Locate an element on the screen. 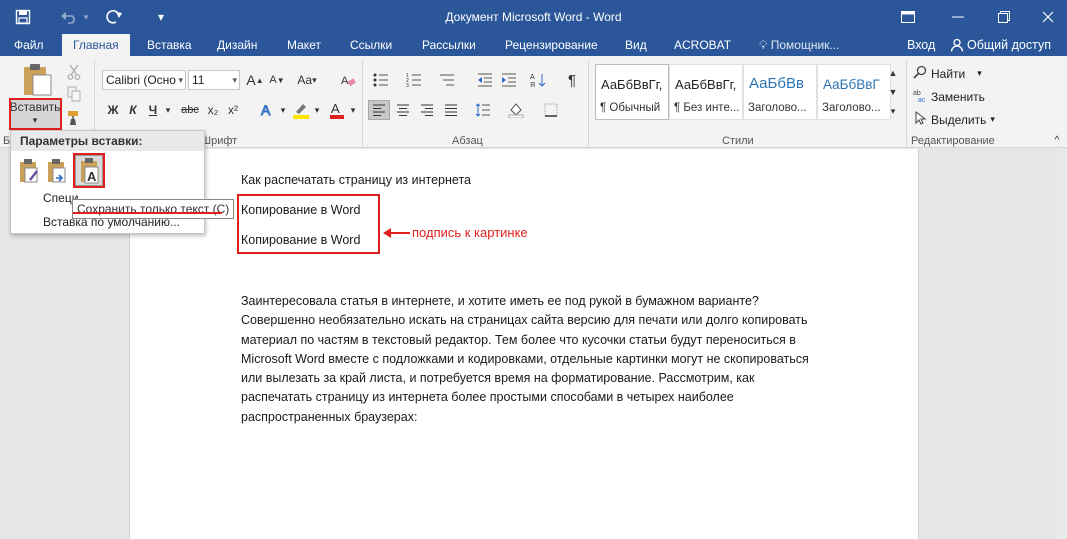 The height and width of the screenshot is (539, 1067). restore-icon is located at coordinates (1004, 17).